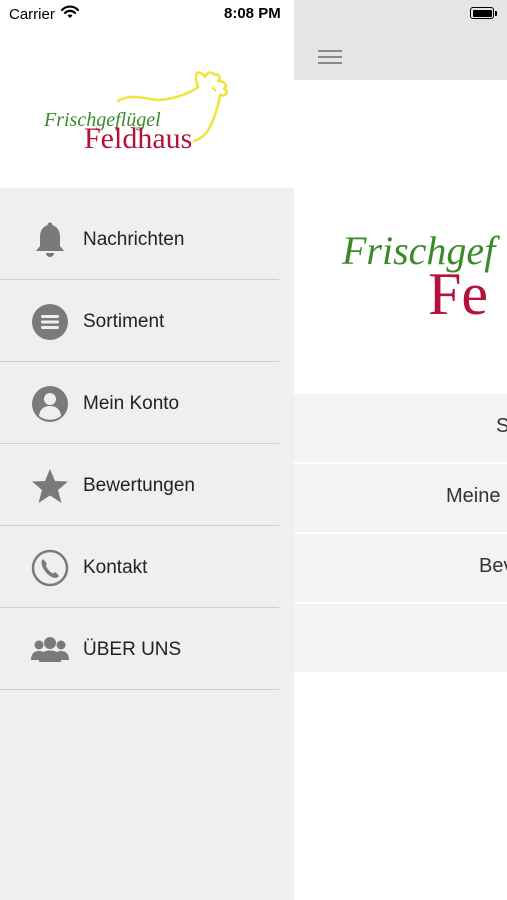 This screenshot has height=900, width=507. I want to click on main-button-bewertungen: Bev, so click(400, 569).